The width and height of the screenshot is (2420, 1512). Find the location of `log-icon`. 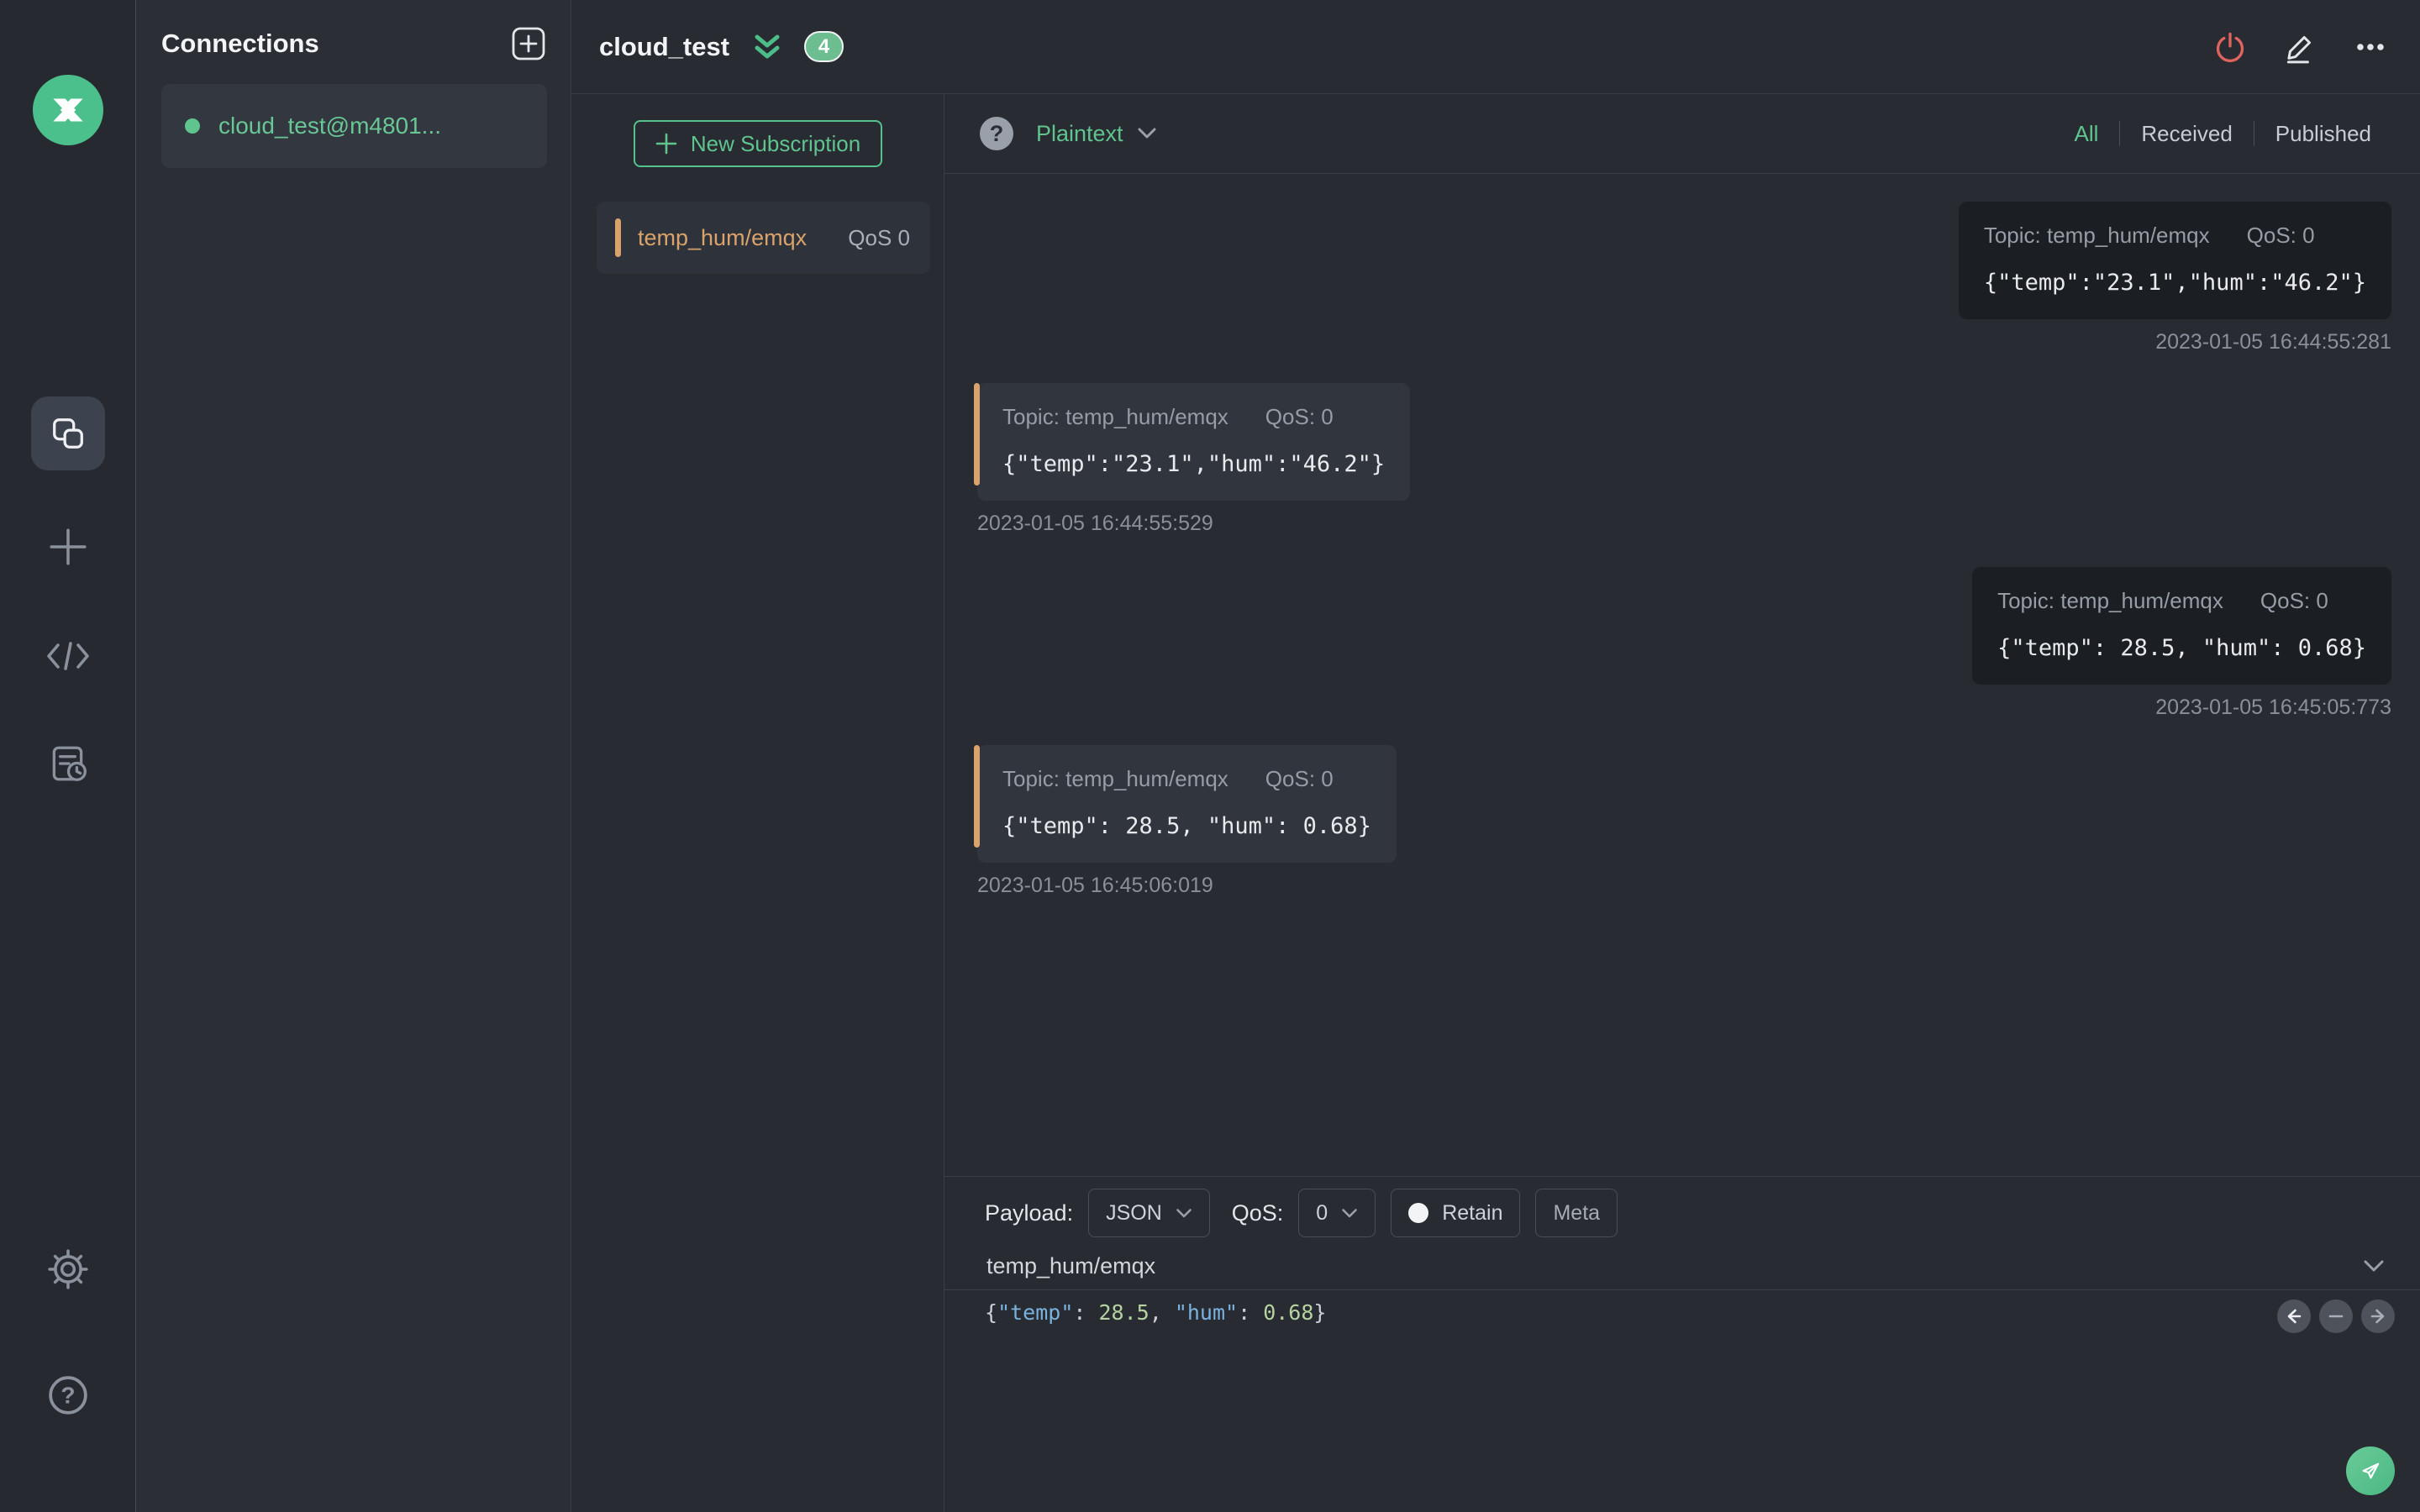

log-icon is located at coordinates (68, 764).